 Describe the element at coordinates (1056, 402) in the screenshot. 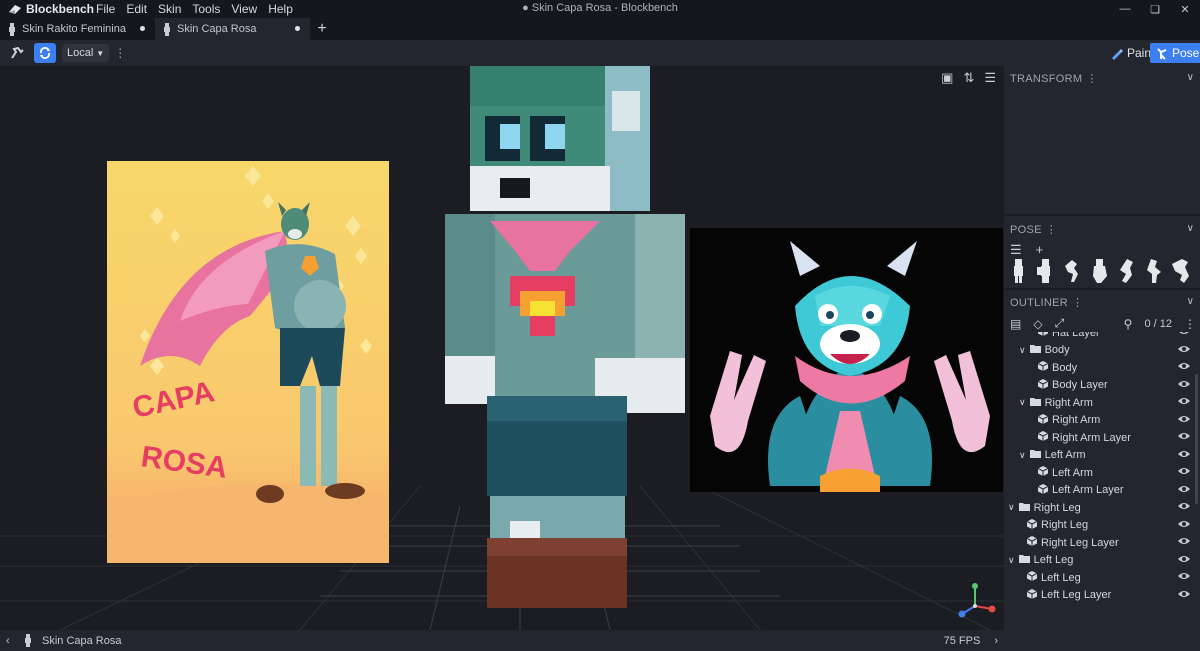

I see `outliner-group: ∨ Right Arm` at that location.